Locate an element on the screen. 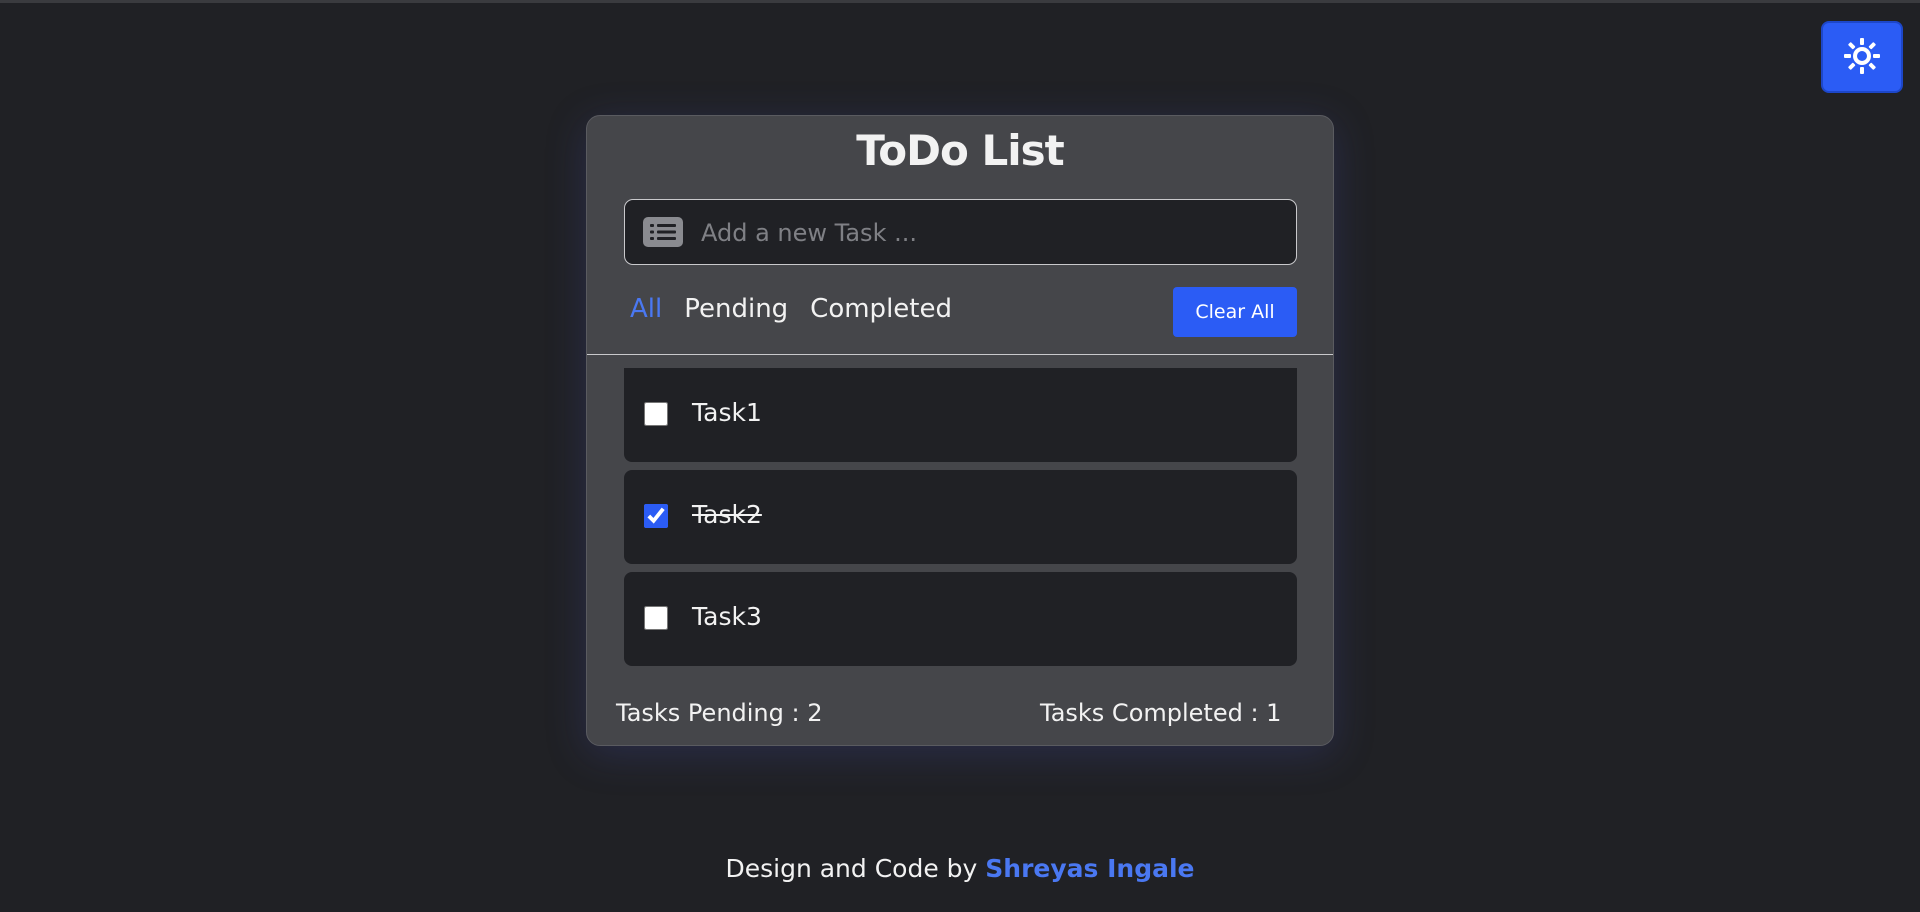  author-link: Shreyas Ingale is located at coordinates (1089, 868).